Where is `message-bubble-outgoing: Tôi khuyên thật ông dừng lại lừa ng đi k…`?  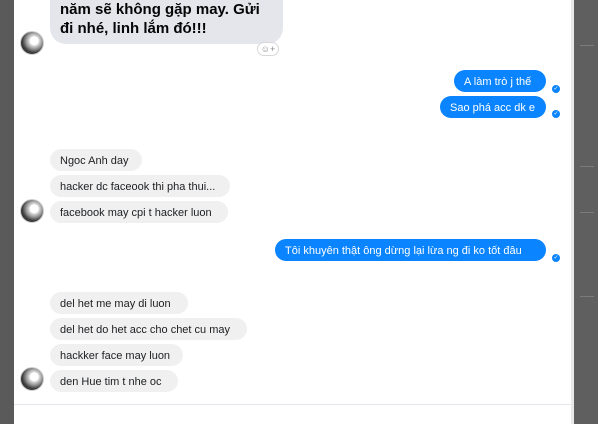
message-bubble-outgoing: Tôi khuyên thật ông dừng lại lừa ng đi k… is located at coordinates (410, 250).